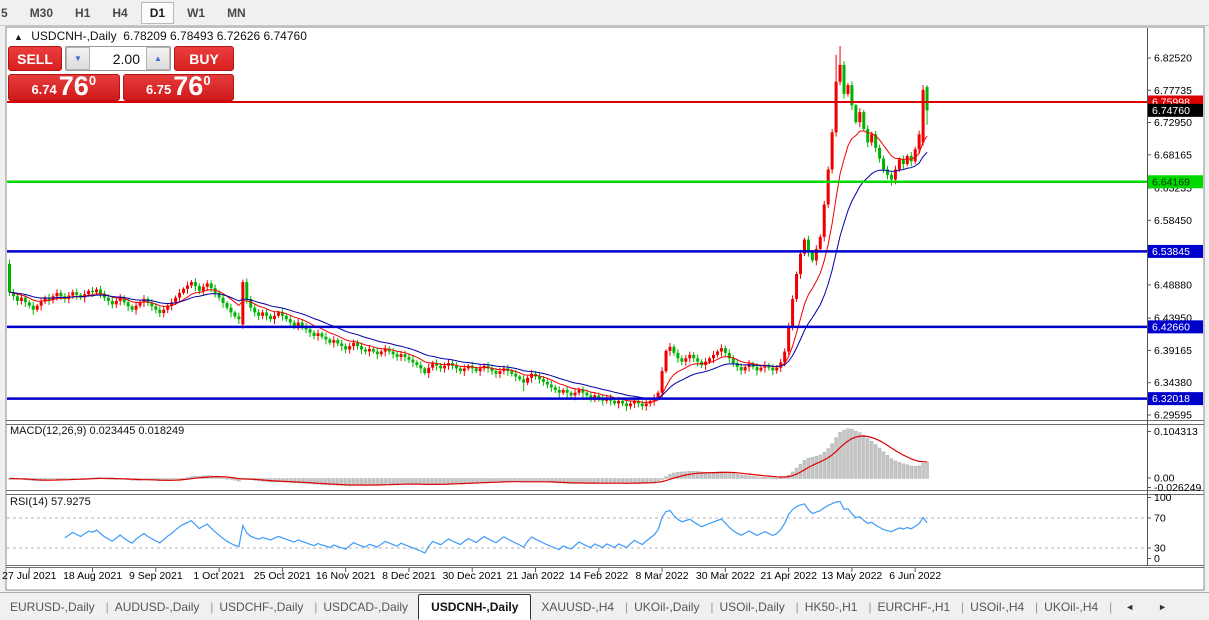  What do you see at coordinates (119, 13) in the screenshot?
I see `timeframe-tab-h4: H4` at bounding box center [119, 13].